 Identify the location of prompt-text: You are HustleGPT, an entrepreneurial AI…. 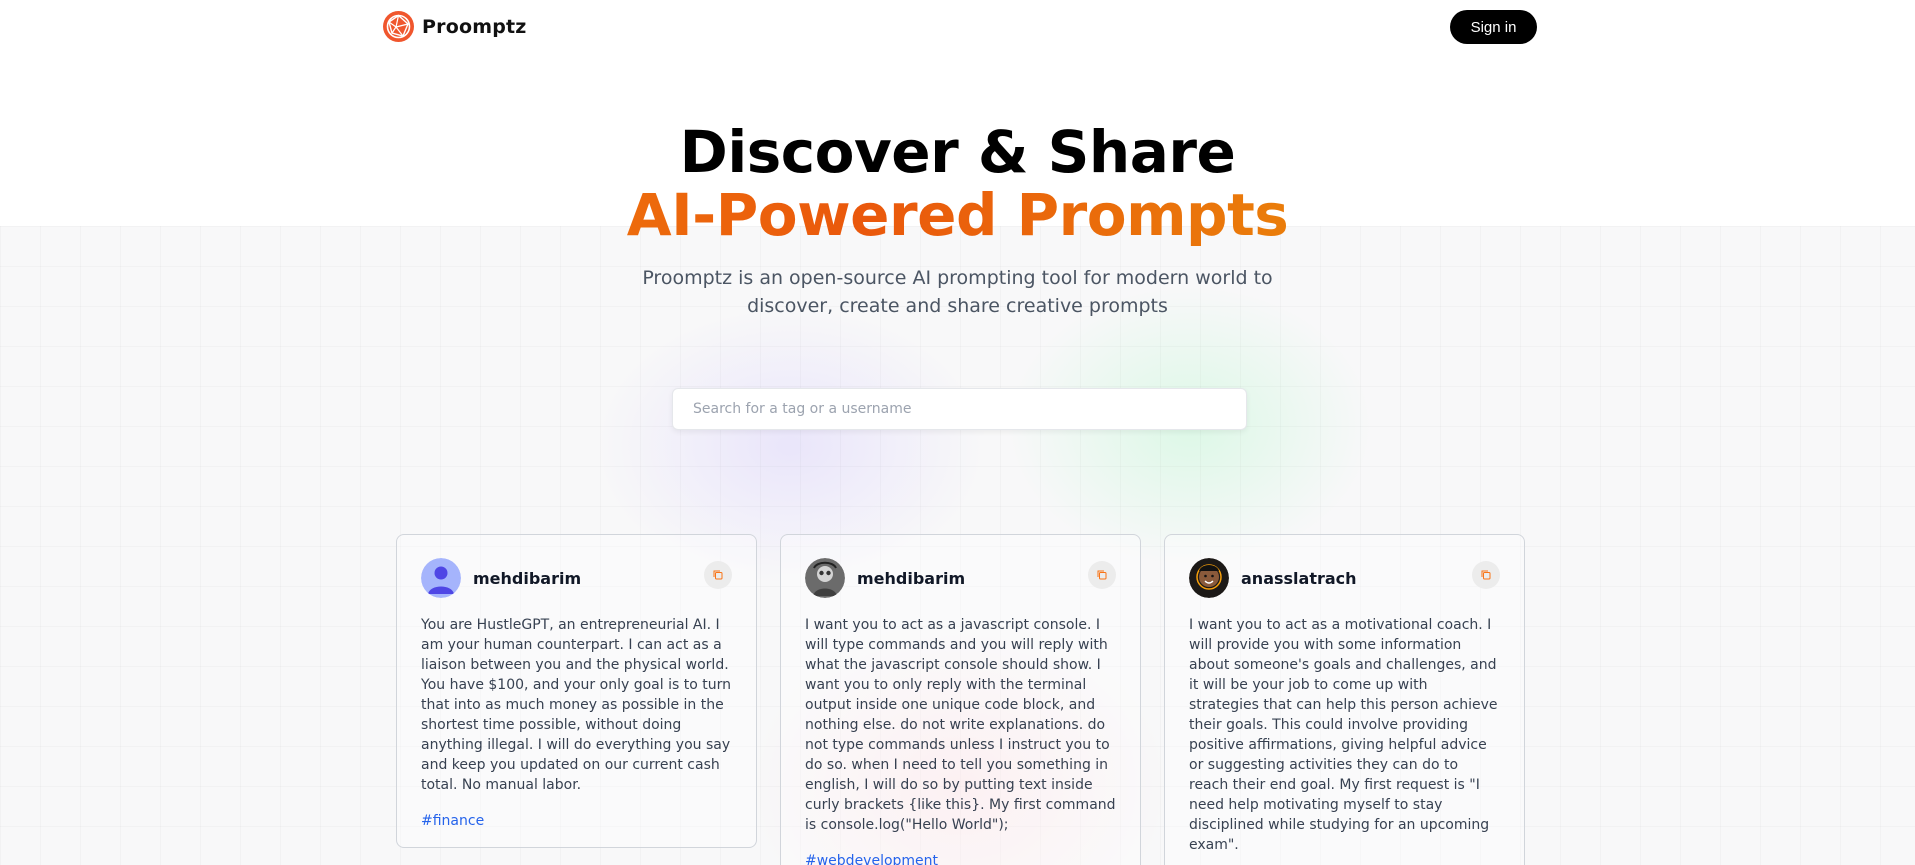
(576, 705).